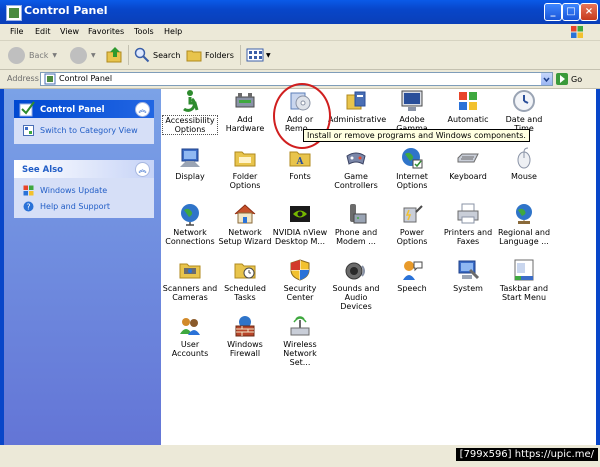 This screenshot has width=600, height=467. What do you see at coordinates (73, 190) in the screenshot?
I see `windows-update-link: Windows Update` at bounding box center [73, 190].